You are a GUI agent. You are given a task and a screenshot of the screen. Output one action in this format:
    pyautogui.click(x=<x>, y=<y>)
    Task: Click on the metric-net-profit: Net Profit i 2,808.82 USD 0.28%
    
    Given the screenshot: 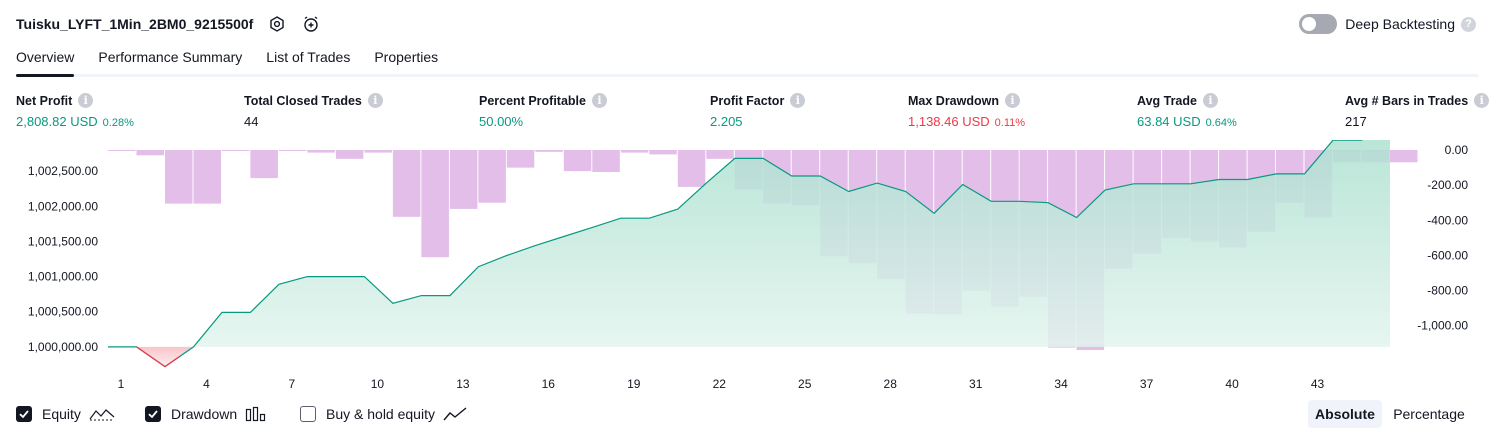 What is the action you would take?
    pyautogui.click(x=75, y=111)
    